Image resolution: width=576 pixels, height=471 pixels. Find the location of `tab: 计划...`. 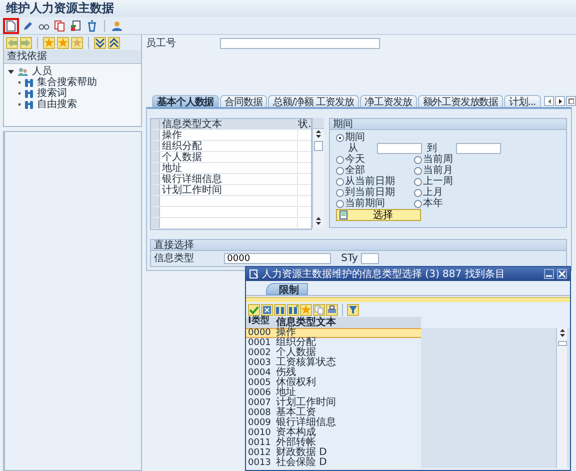

tab: 计划... is located at coordinates (522, 101).